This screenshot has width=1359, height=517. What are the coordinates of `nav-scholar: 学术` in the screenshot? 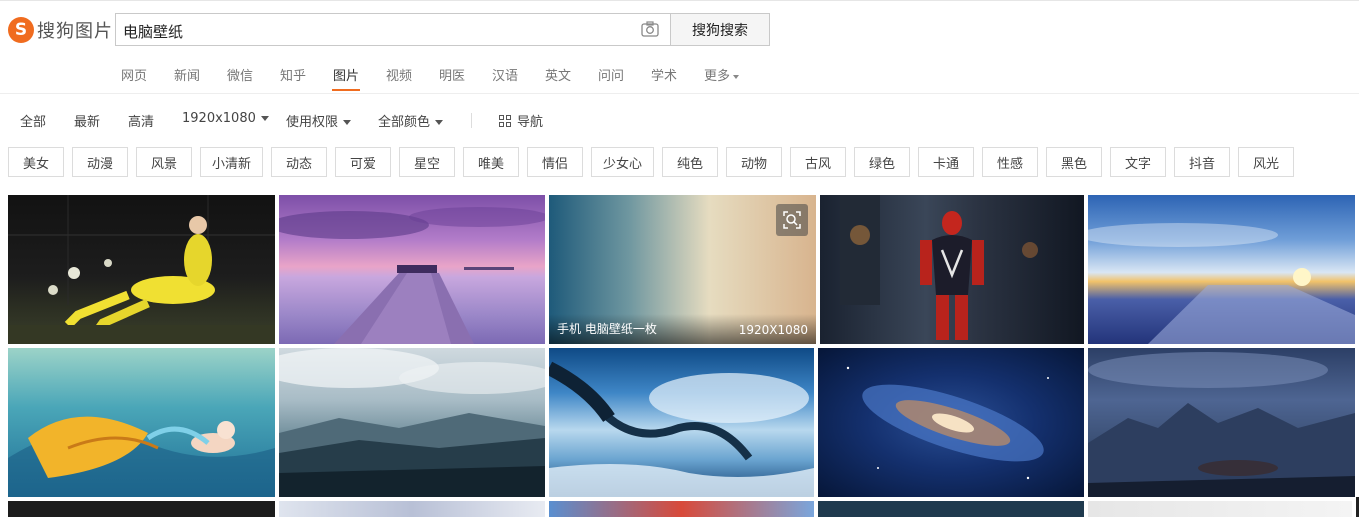 It's located at (664, 74).